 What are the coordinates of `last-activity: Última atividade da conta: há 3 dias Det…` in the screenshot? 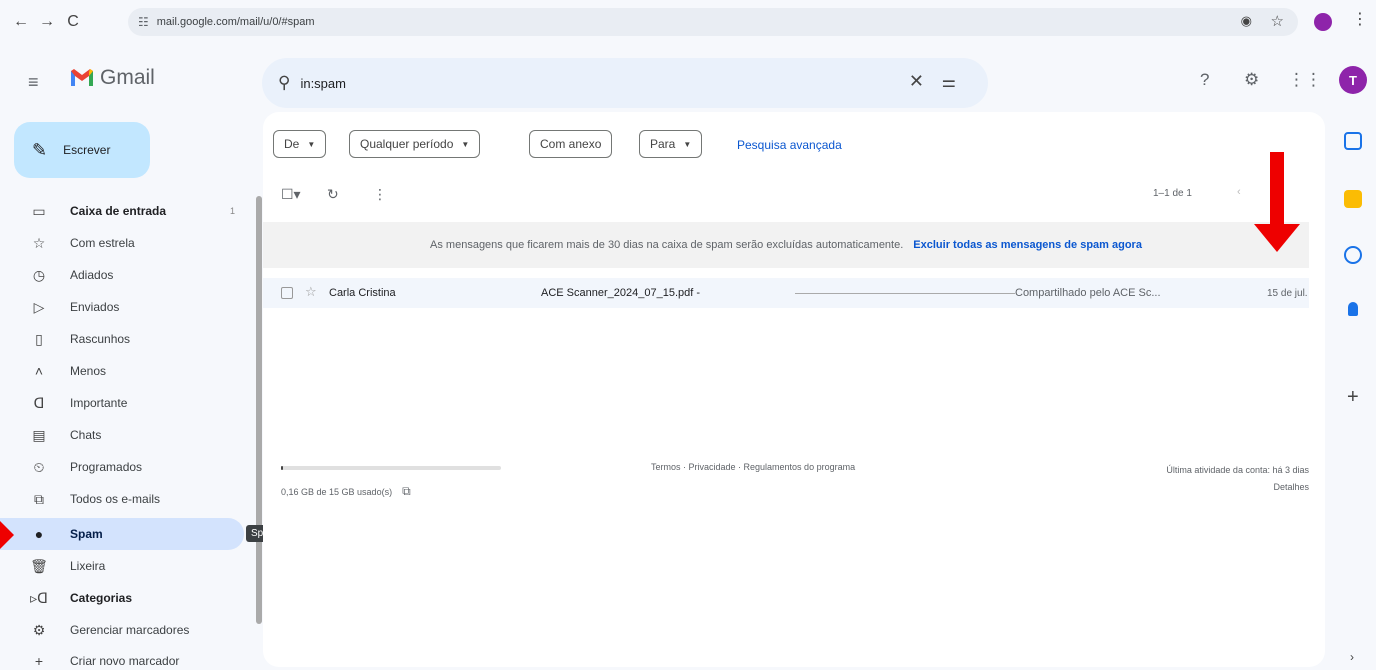 It's located at (1204, 479).